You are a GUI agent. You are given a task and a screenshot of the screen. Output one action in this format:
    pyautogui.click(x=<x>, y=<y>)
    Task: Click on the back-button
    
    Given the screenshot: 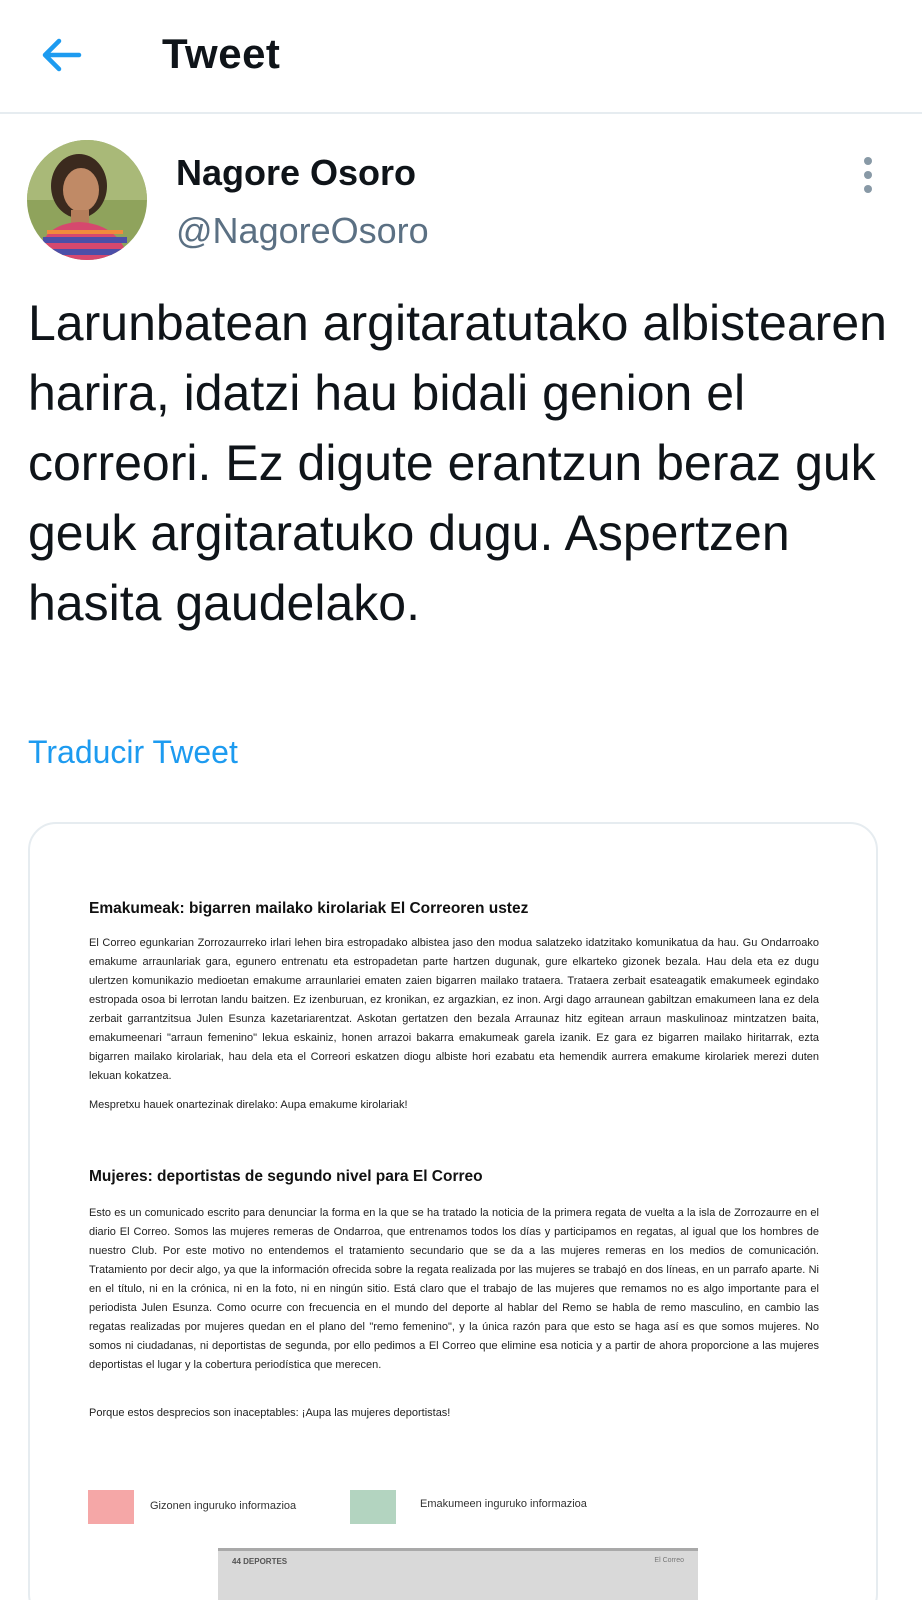 What is the action you would take?
    pyautogui.click(x=61, y=55)
    